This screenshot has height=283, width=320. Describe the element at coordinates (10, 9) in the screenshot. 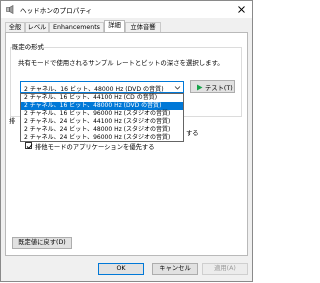

I see `speaker-icon` at that location.